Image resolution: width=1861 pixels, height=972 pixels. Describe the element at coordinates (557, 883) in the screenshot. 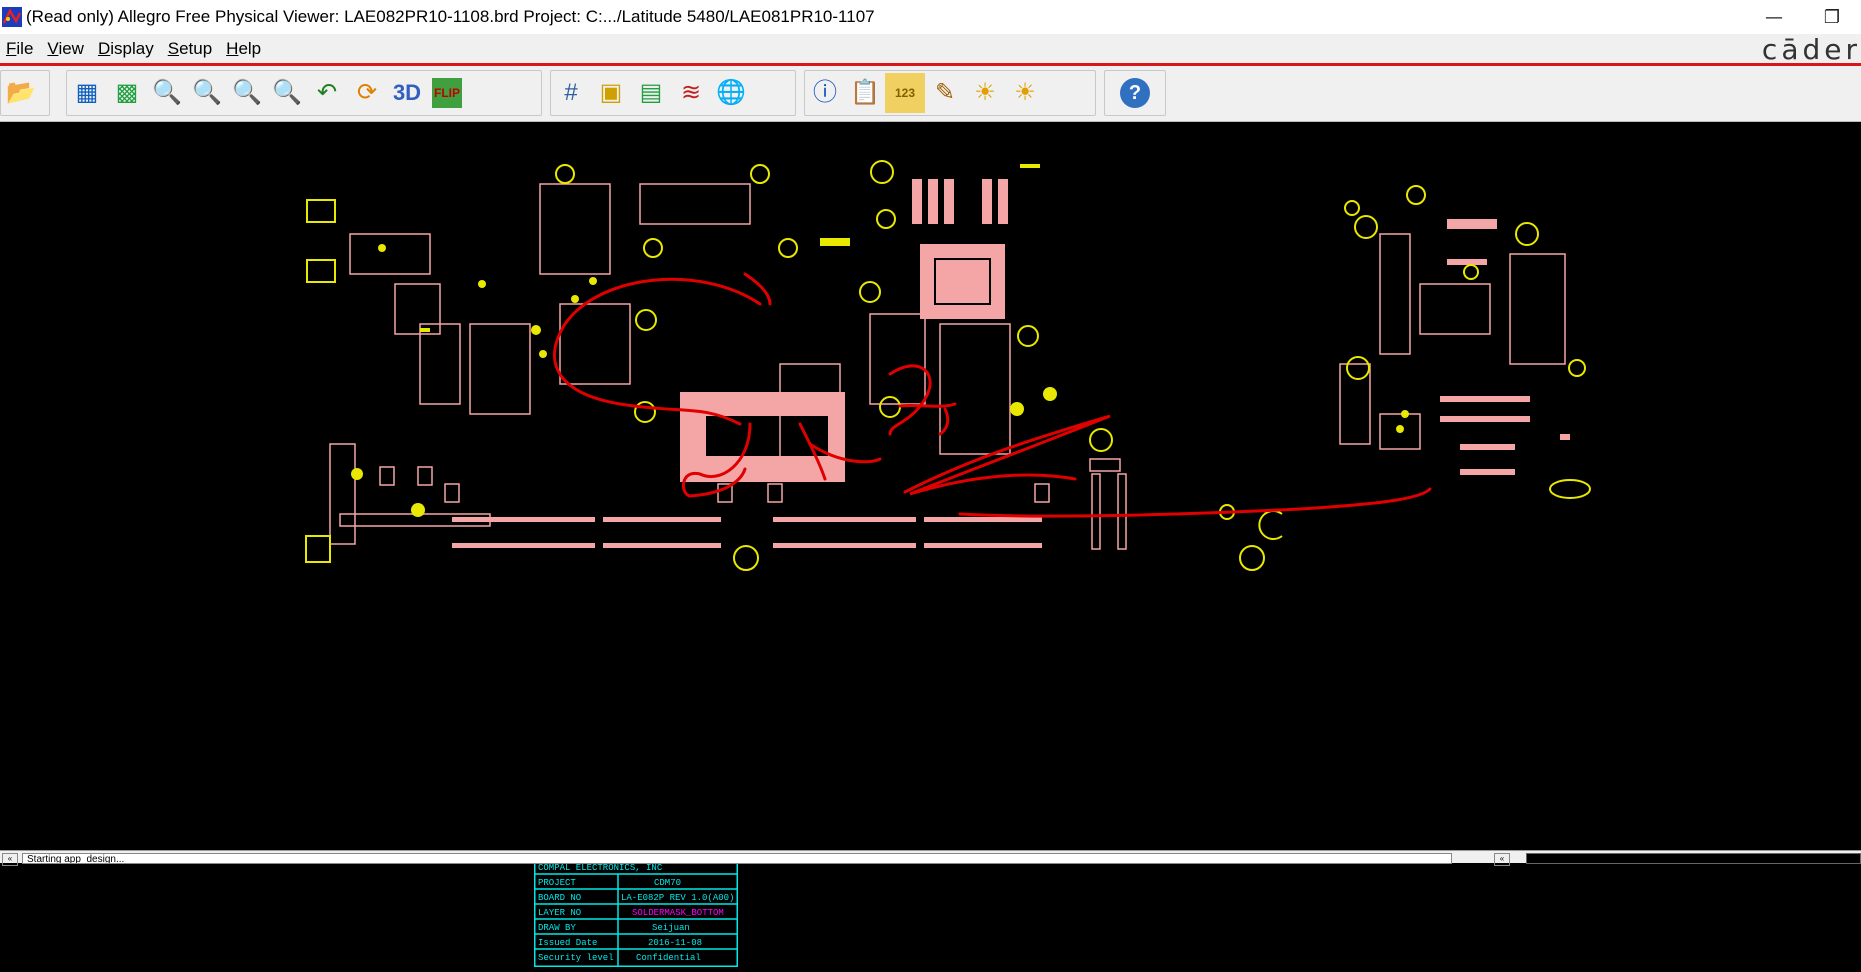

I see `title-block-label-project: PROJECT` at that location.